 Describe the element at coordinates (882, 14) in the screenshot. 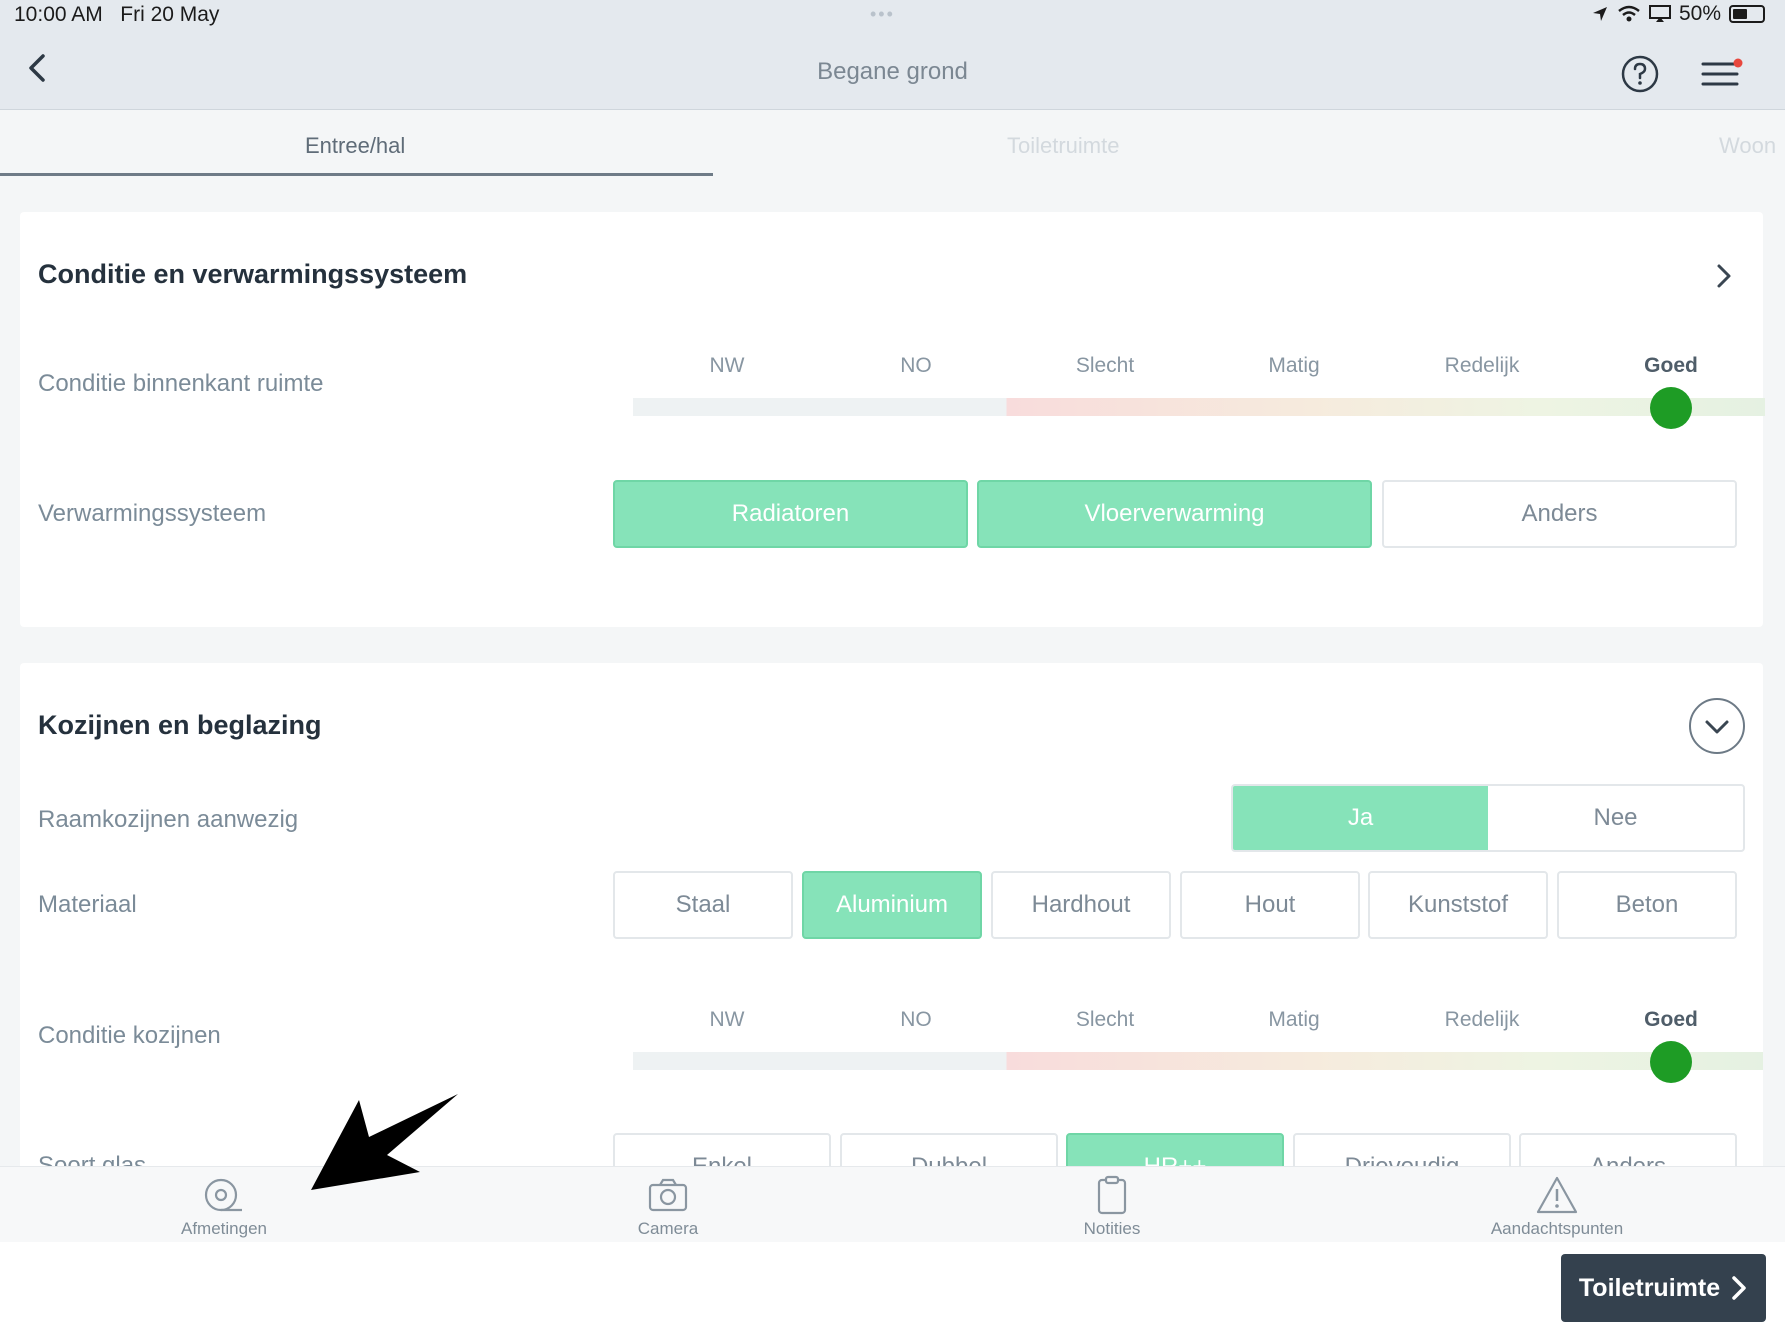

I see `multitasking-dots: •••` at that location.